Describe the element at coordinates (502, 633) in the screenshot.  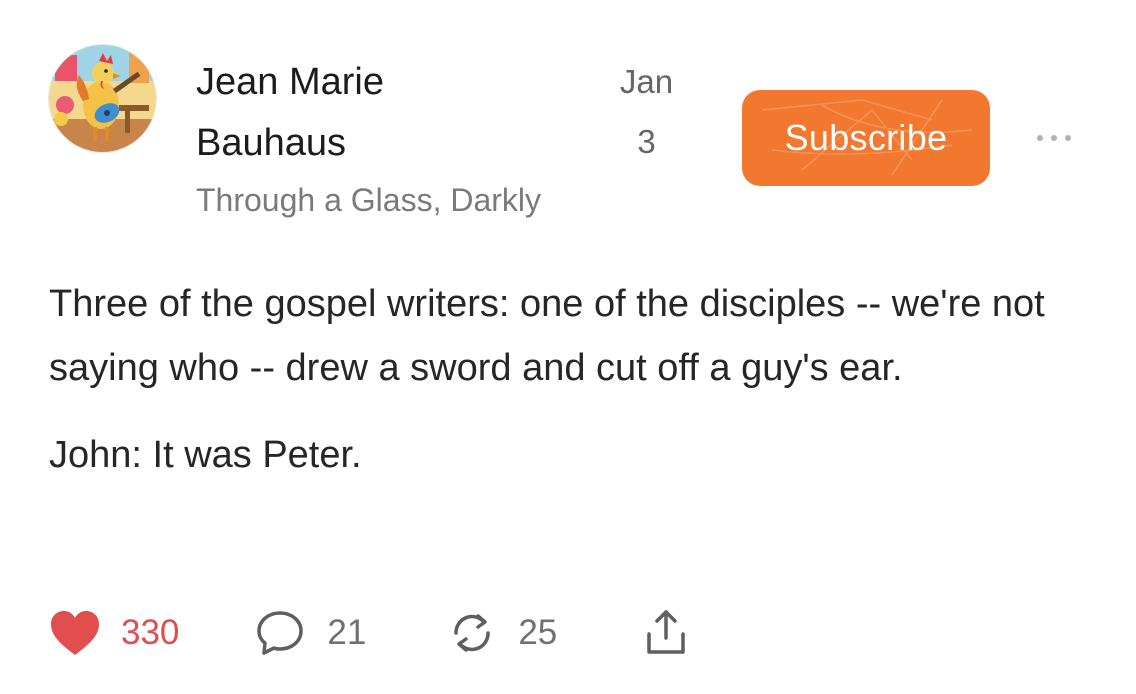
I see `restack-button: 25` at that location.